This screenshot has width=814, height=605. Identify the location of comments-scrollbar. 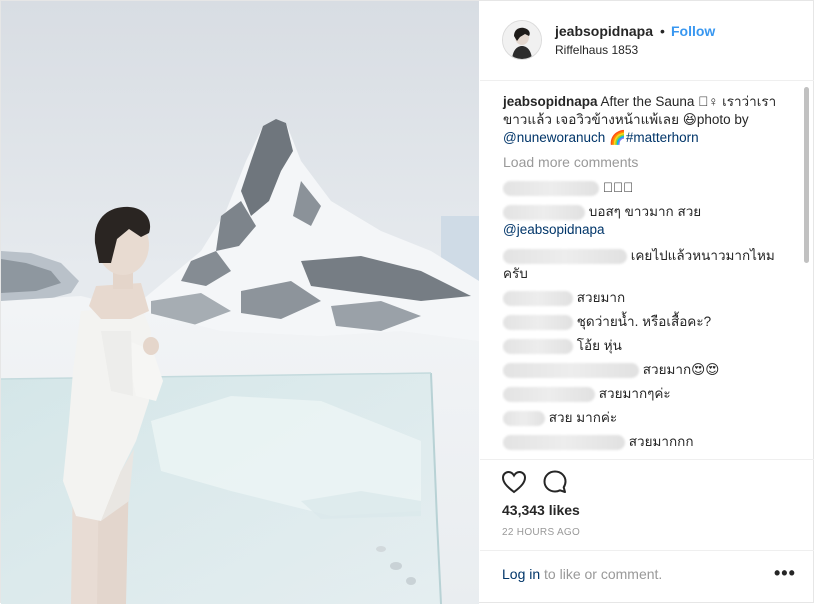
(806, 270).